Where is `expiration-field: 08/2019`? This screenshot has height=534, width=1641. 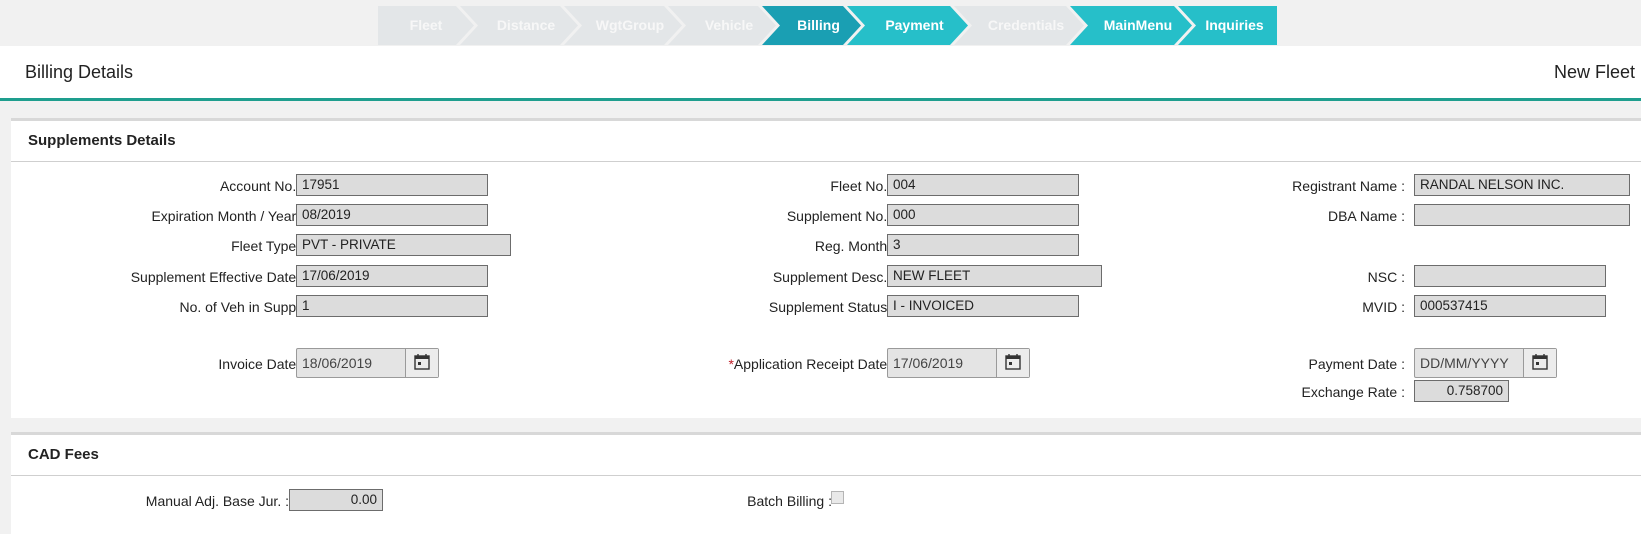
expiration-field: 08/2019 is located at coordinates (392, 215).